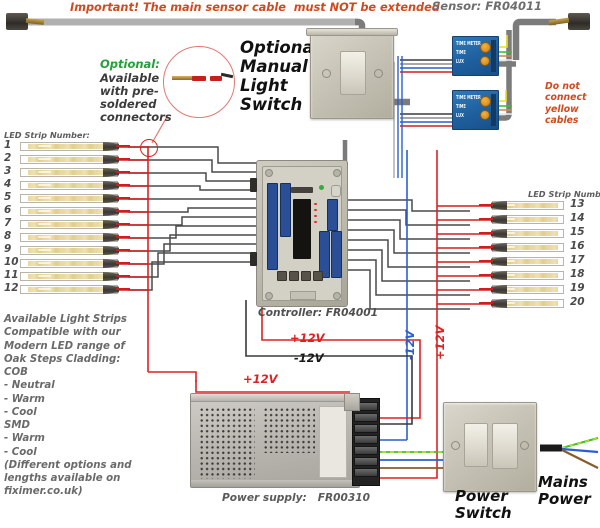 The image size is (600, 528). Describe the element at coordinates (303, 295) in the screenshot. I see `controller-nameplate` at that location.